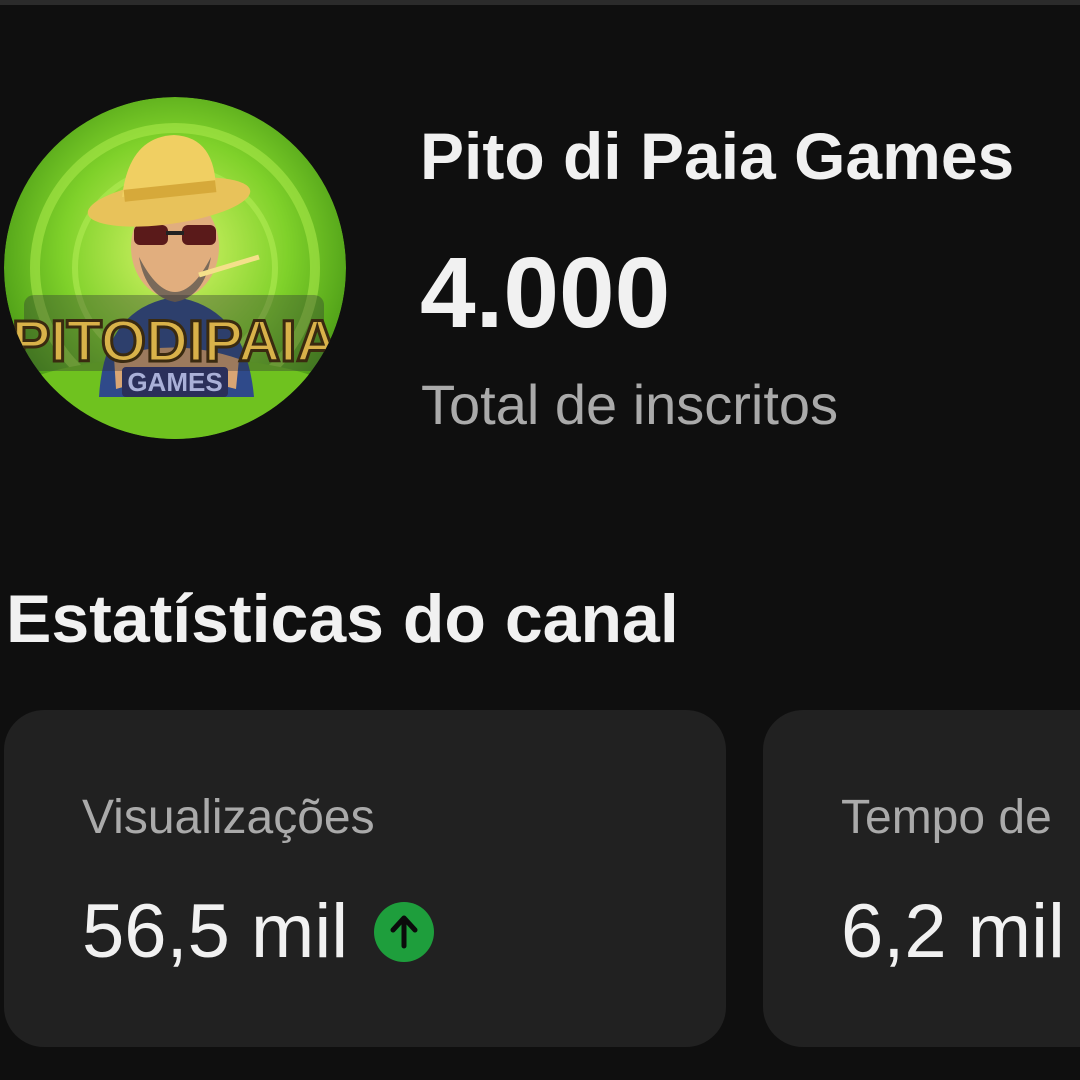  What do you see at coordinates (404, 931) in the screenshot?
I see `arrow-up-icon` at bounding box center [404, 931].